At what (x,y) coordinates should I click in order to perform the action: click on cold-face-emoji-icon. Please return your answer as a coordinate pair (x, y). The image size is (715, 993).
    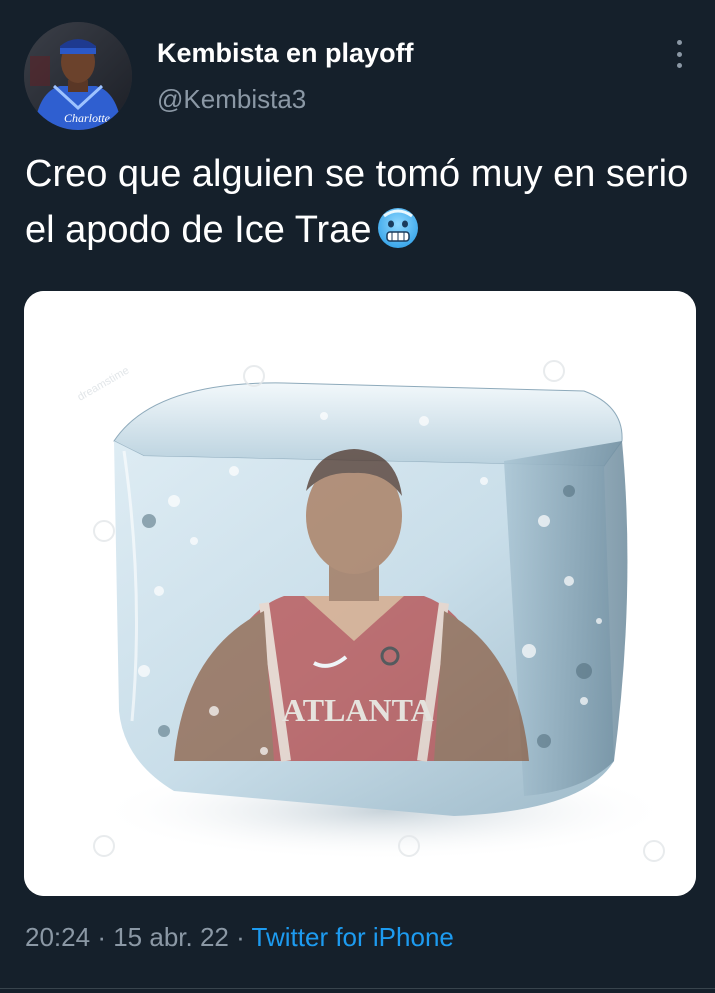
    Looking at the image, I should click on (398, 228).